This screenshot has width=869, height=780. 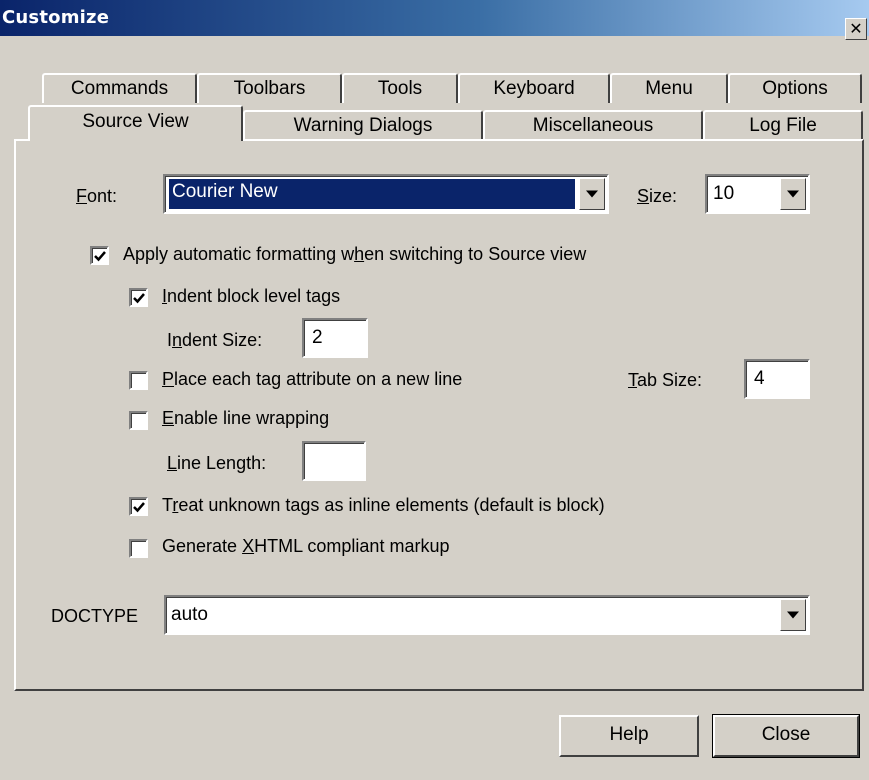 I want to click on apply-formatting-checkbox, so click(x=99, y=255).